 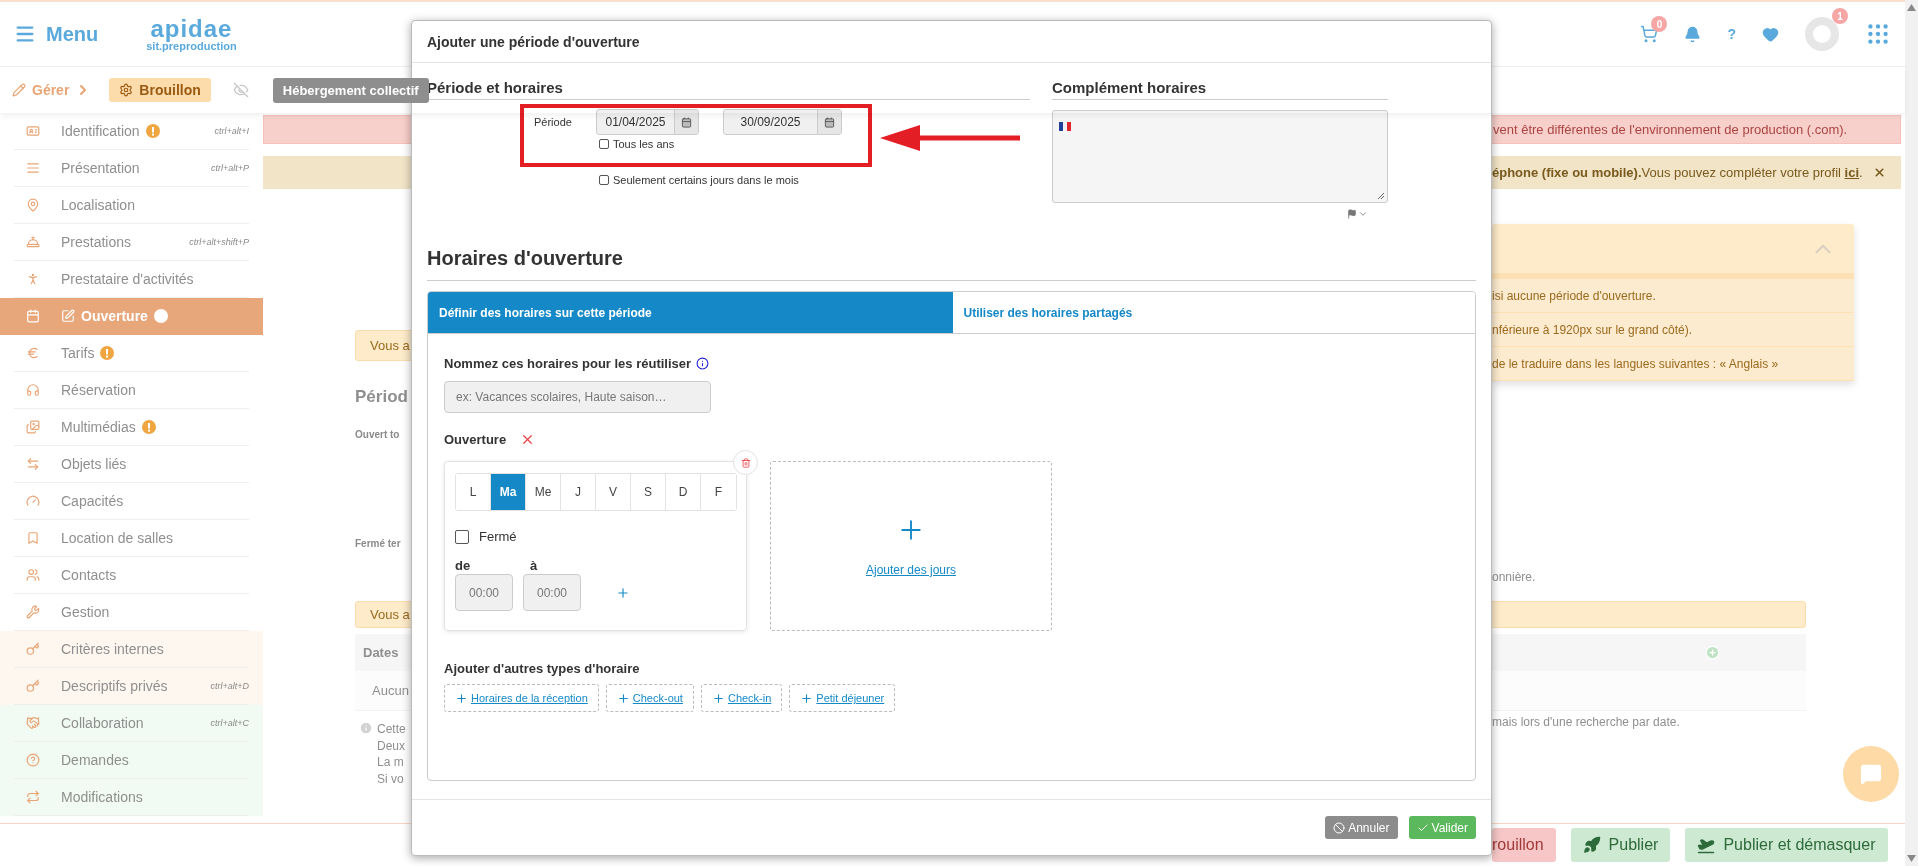 What do you see at coordinates (1879, 172) in the screenshot?
I see `close-icon` at bounding box center [1879, 172].